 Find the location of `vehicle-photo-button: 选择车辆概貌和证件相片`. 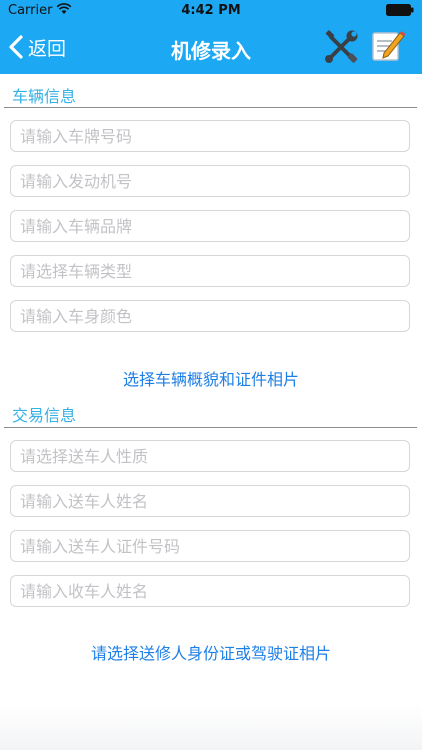

vehicle-photo-button: 选择车辆概貌和证件相片 is located at coordinates (211, 378).